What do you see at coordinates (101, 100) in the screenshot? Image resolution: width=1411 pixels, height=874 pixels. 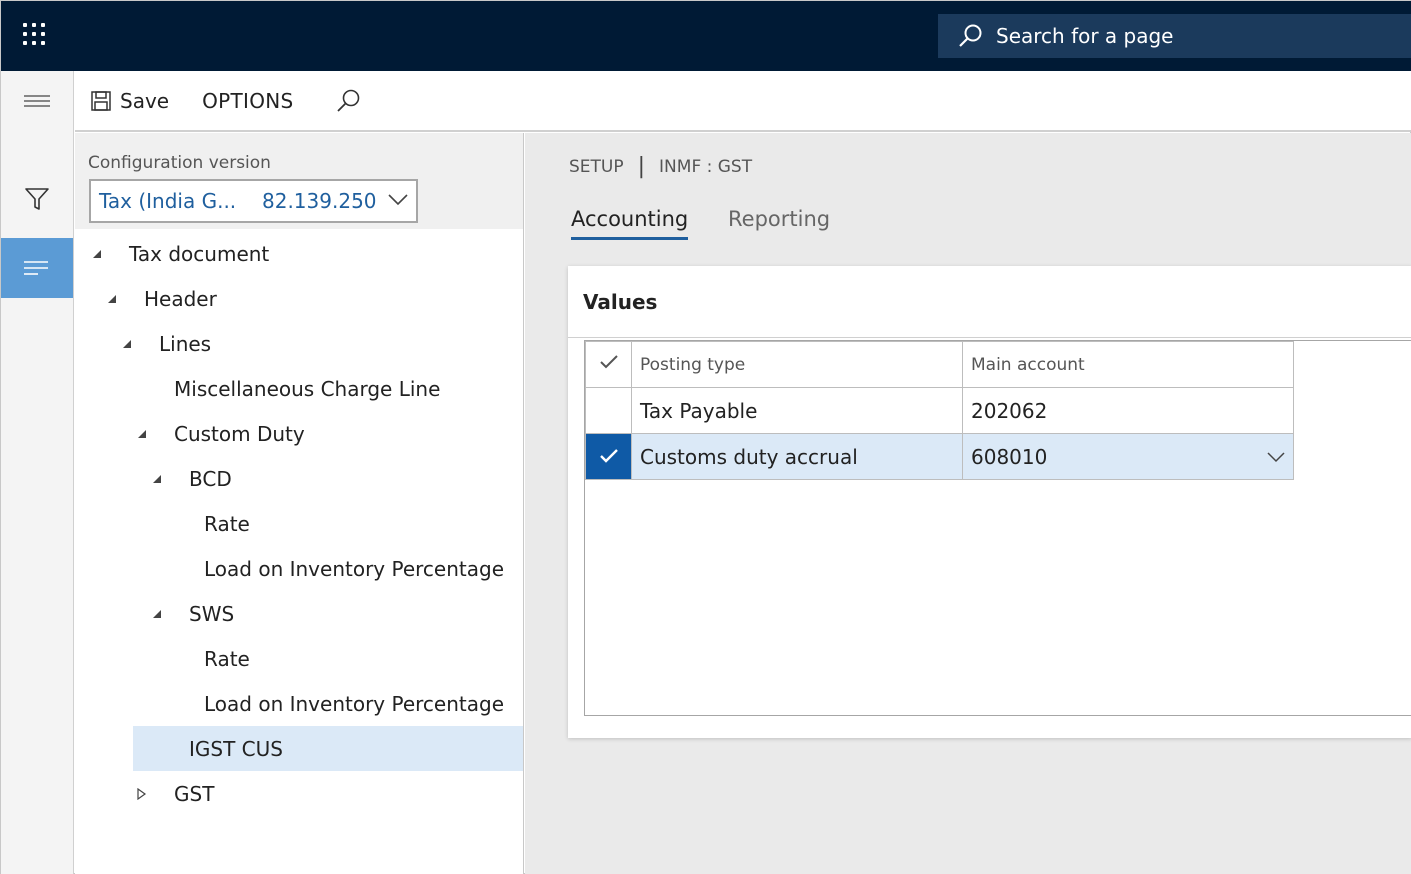 I see `save-icon` at bounding box center [101, 100].